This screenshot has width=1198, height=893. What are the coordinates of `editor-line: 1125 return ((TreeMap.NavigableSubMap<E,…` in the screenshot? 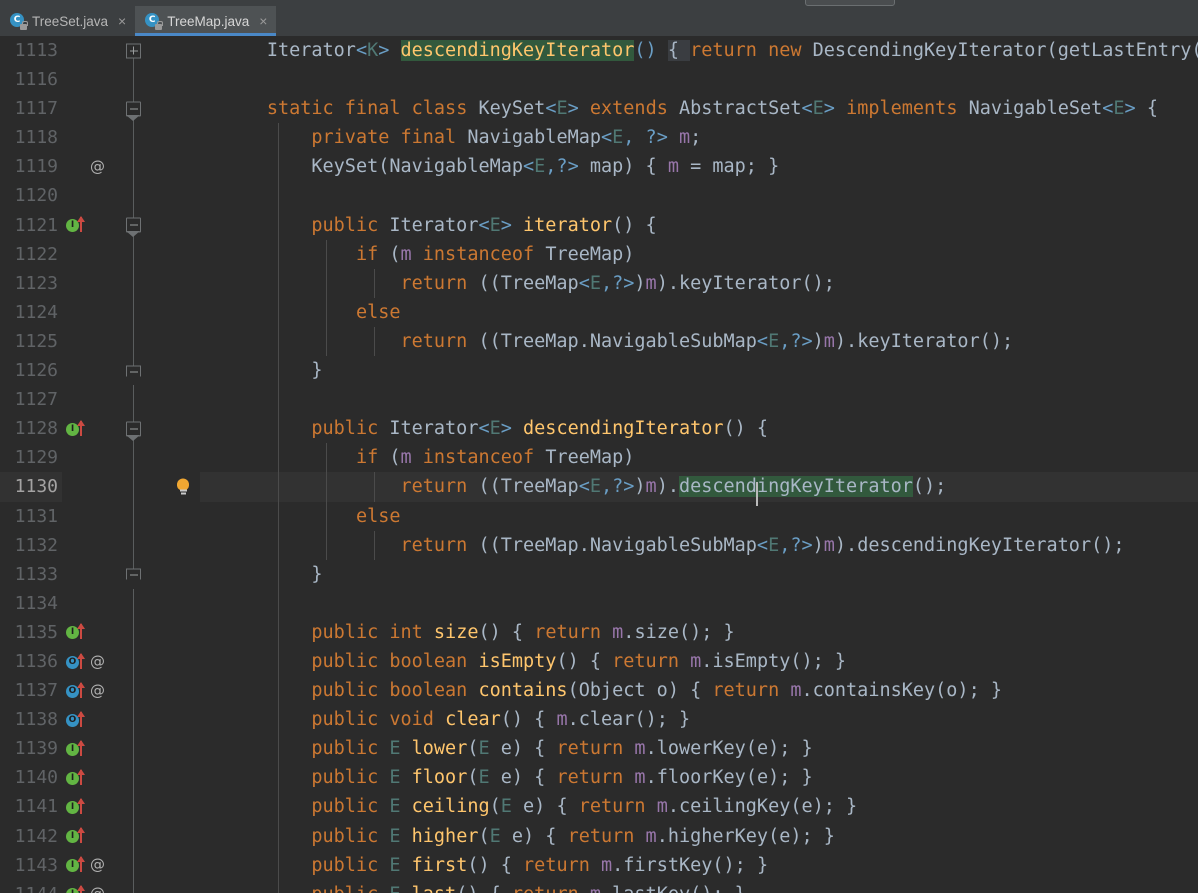 It's located at (599, 341).